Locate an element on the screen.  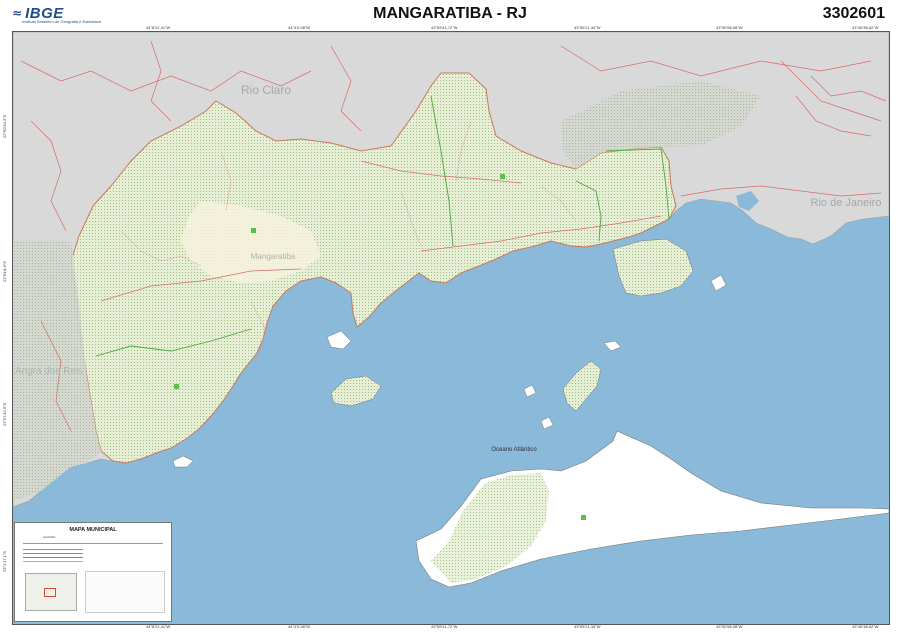
municipality-code: 3302601 is located at coordinates (853, 13).